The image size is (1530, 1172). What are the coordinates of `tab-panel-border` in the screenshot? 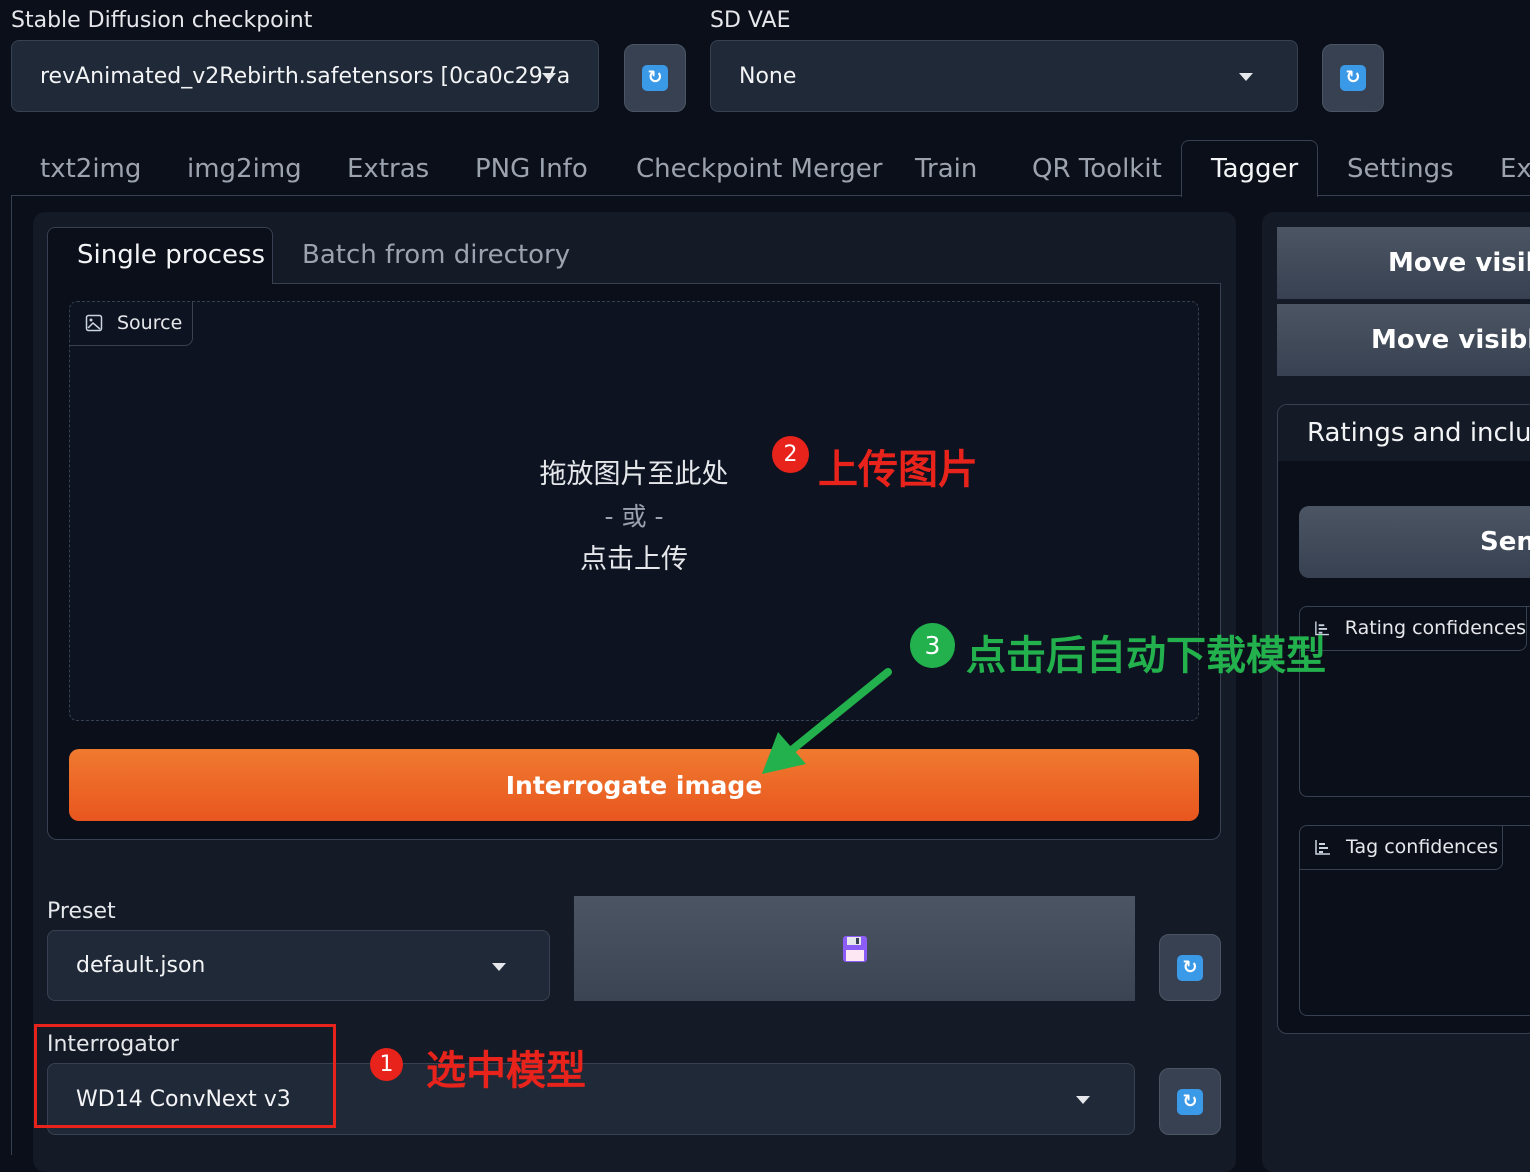 It's located at (11, 675).